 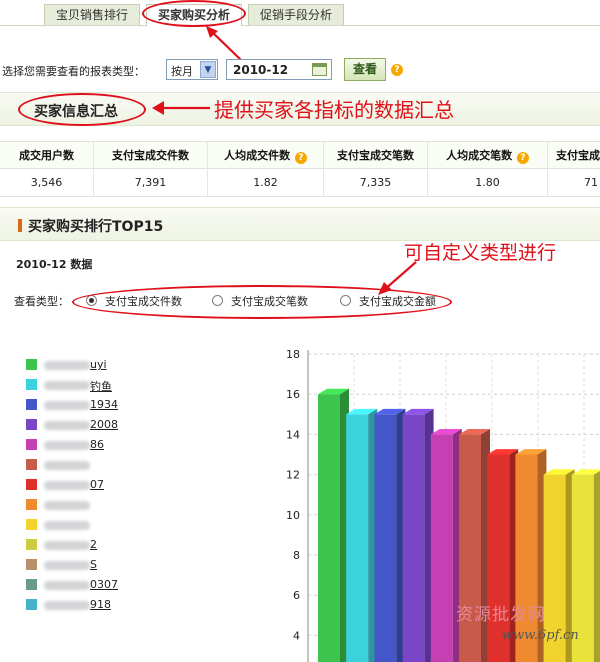 I want to click on legend-item: 918, so click(x=91, y=605).